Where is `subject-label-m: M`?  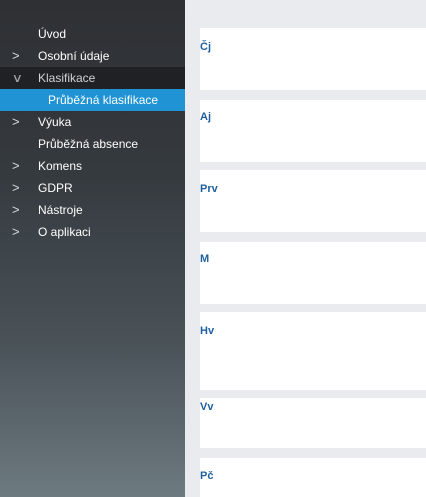 subject-label-m: M is located at coordinates (205, 259).